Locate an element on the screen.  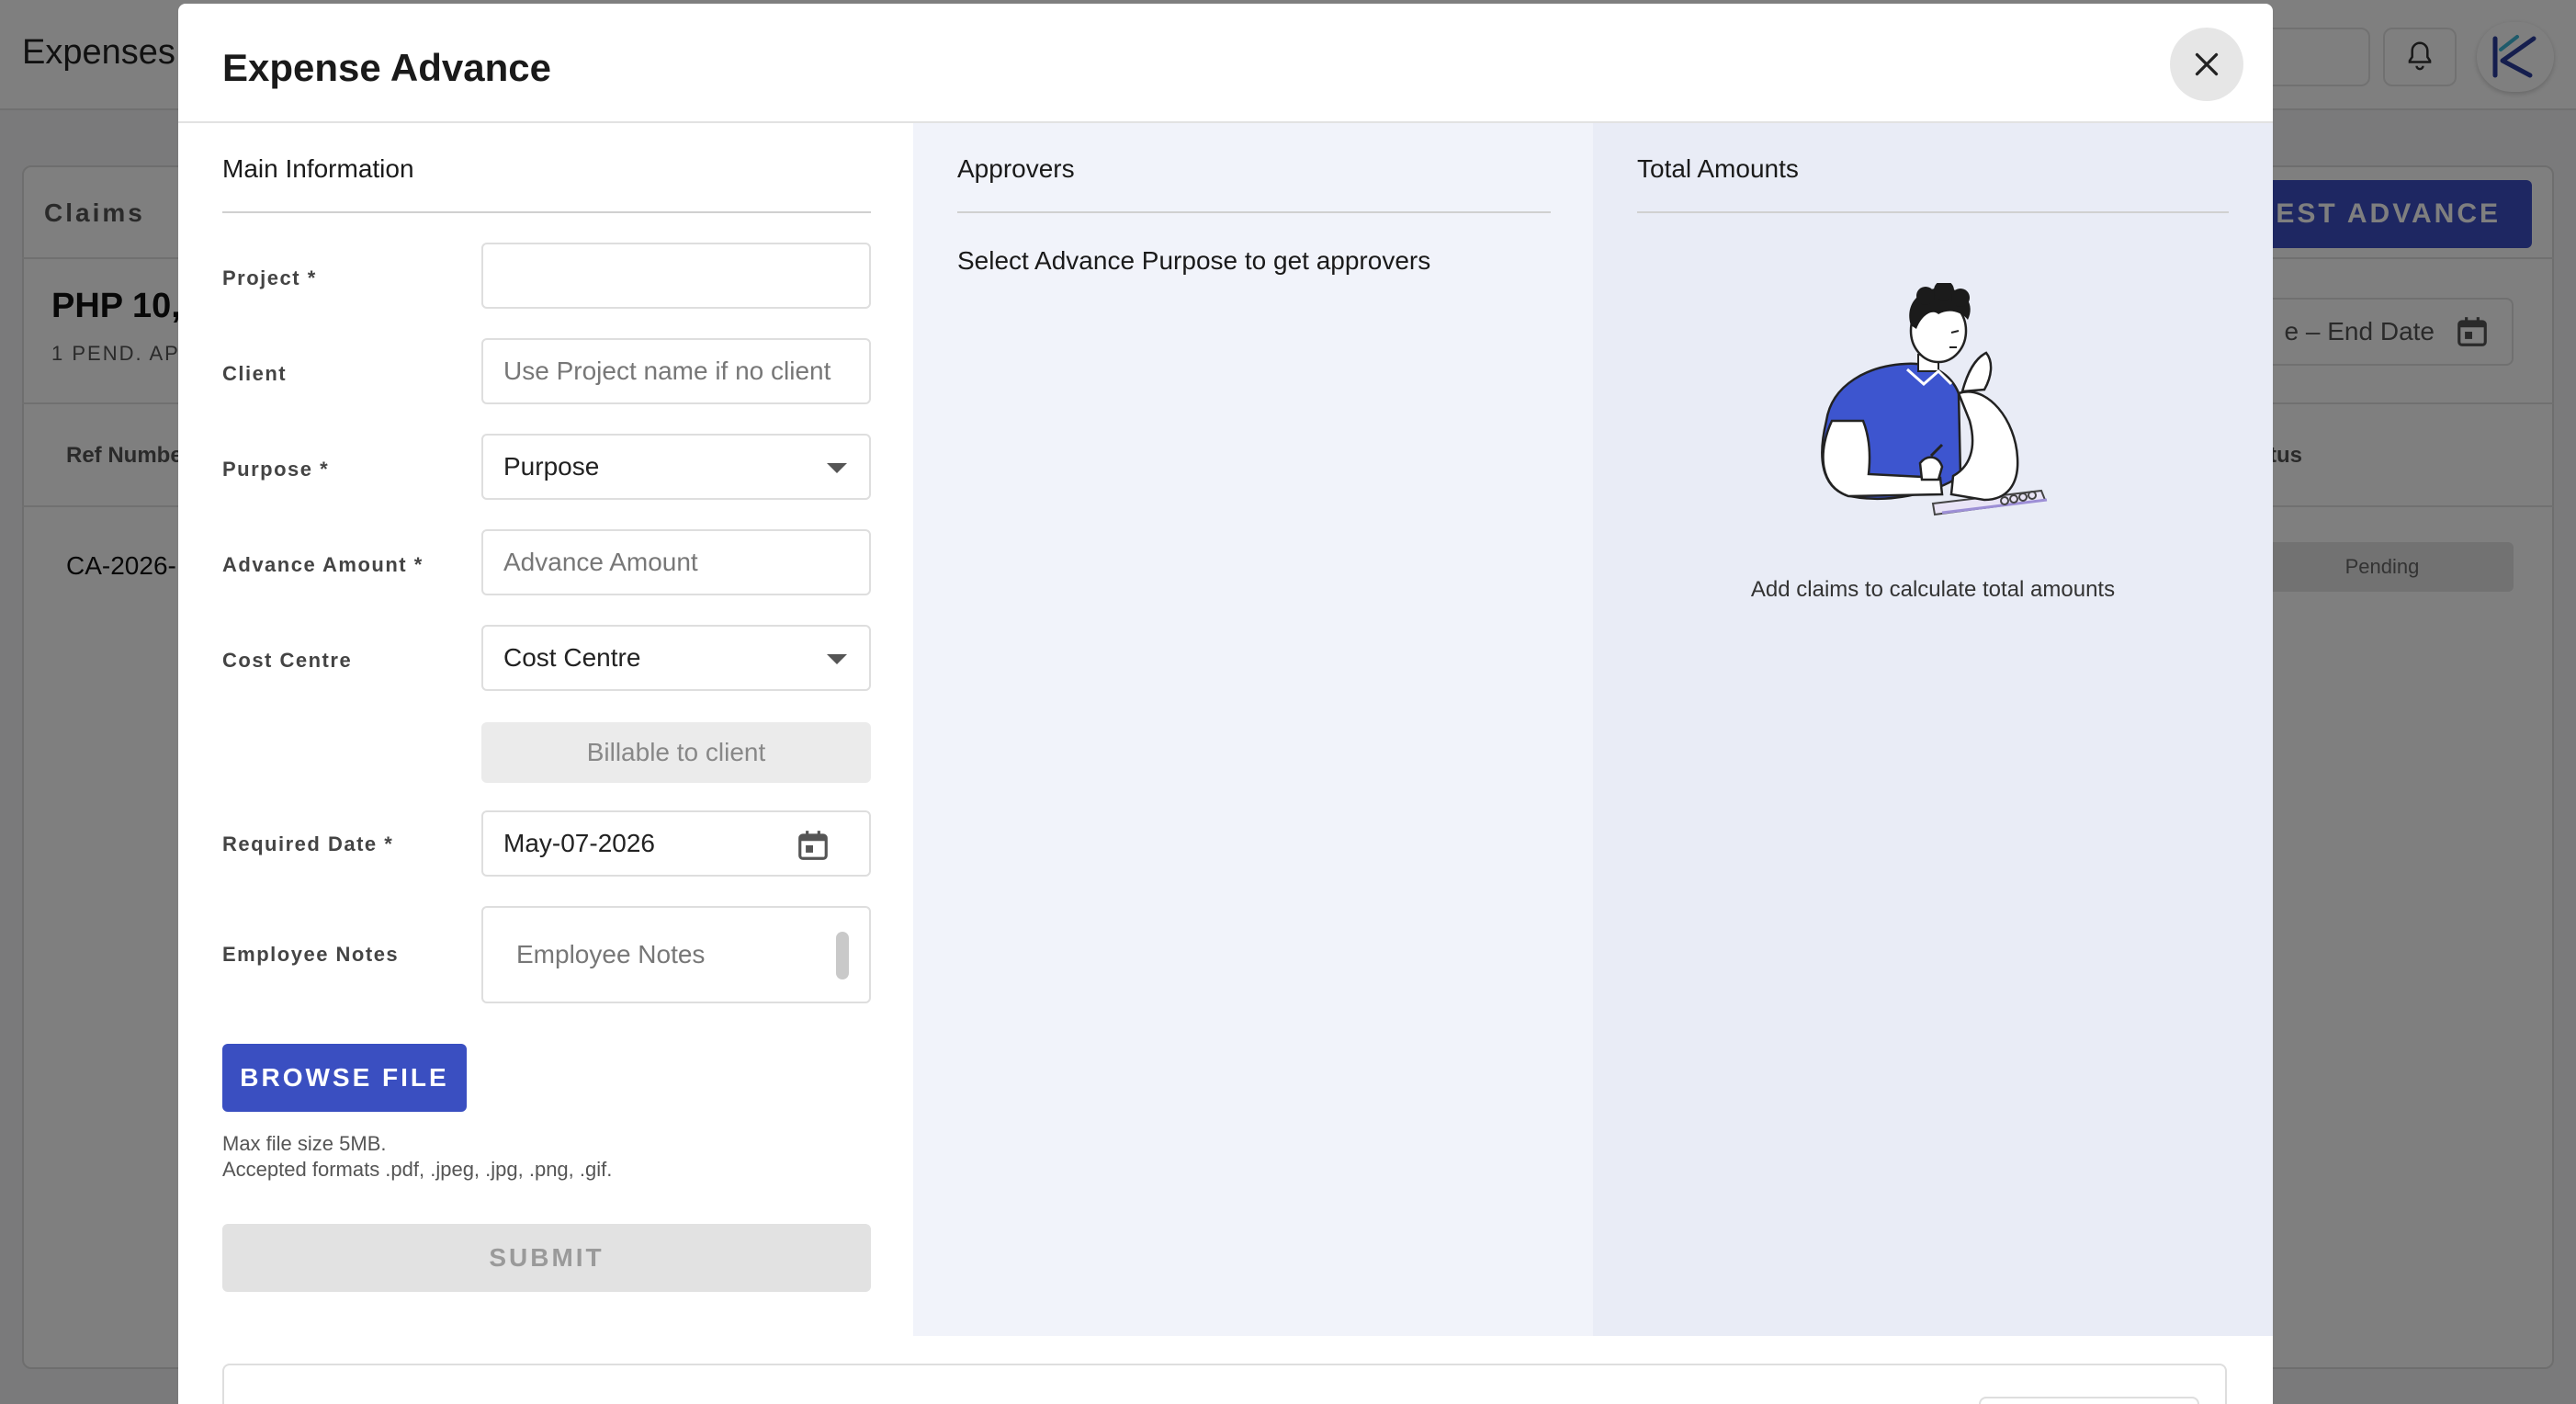
purpose-select: Purpose is located at coordinates (676, 467).